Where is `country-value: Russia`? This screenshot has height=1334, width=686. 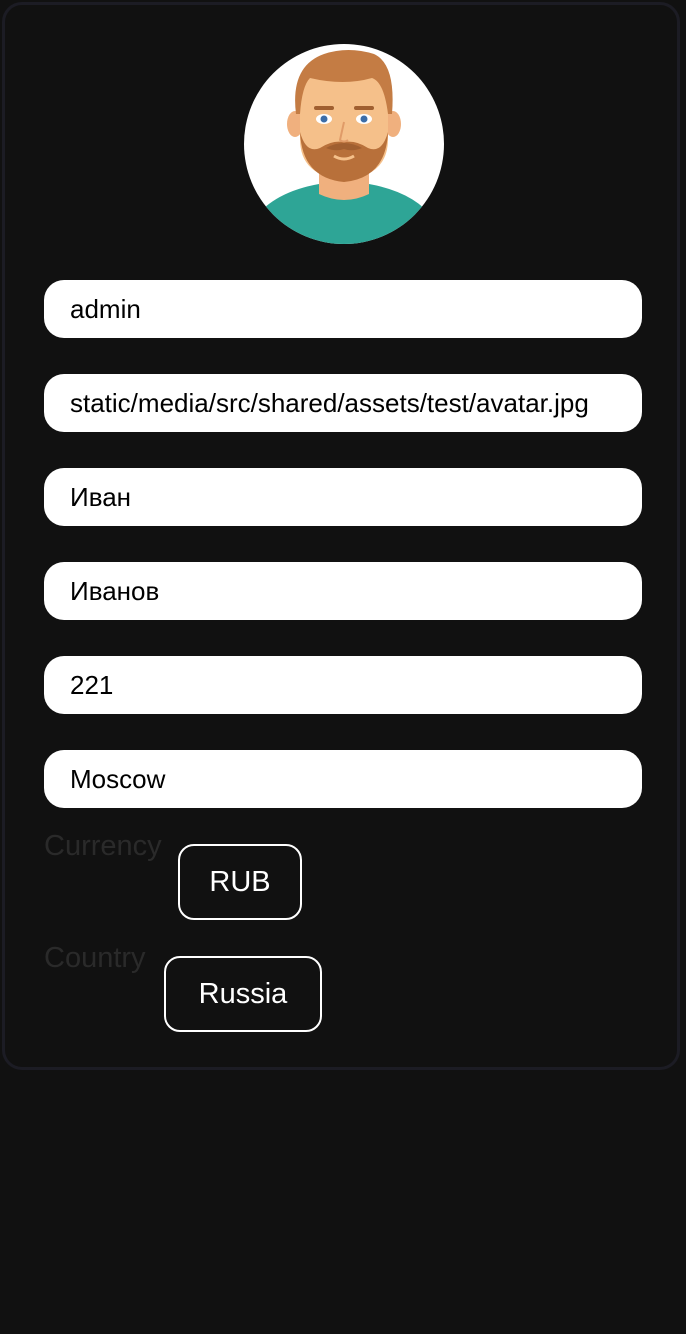
country-value: Russia is located at coordinates (243, 993).